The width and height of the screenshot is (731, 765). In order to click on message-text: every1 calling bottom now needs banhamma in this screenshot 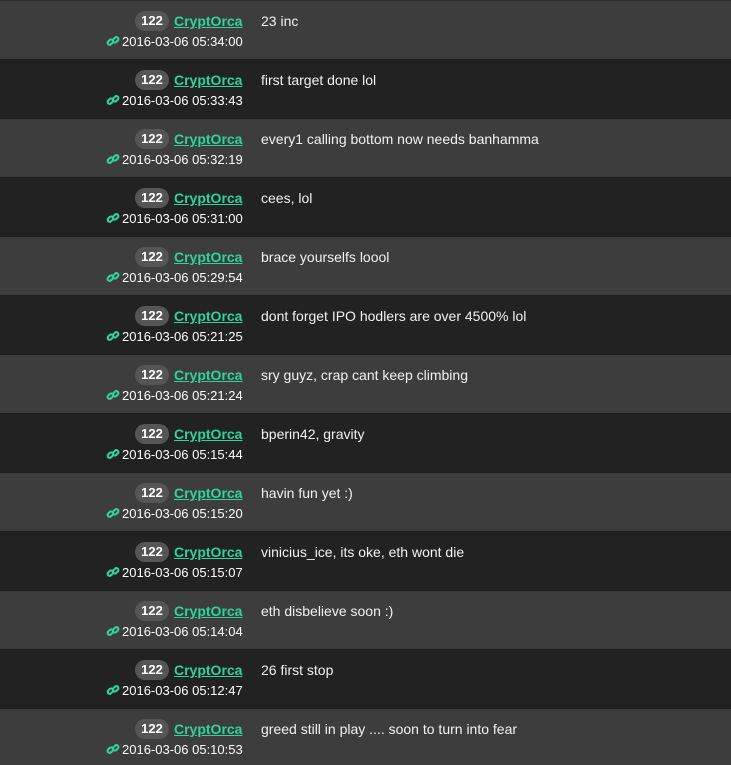, I will do `click(400, 139)`.